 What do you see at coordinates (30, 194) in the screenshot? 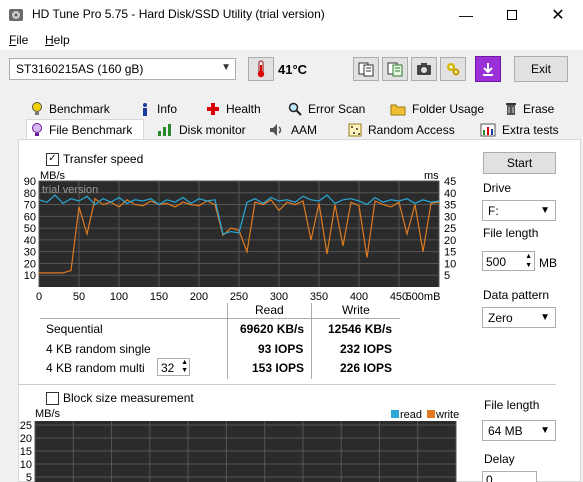
I see `y-left-tick-label: 80` at bounding box center [30, 194].